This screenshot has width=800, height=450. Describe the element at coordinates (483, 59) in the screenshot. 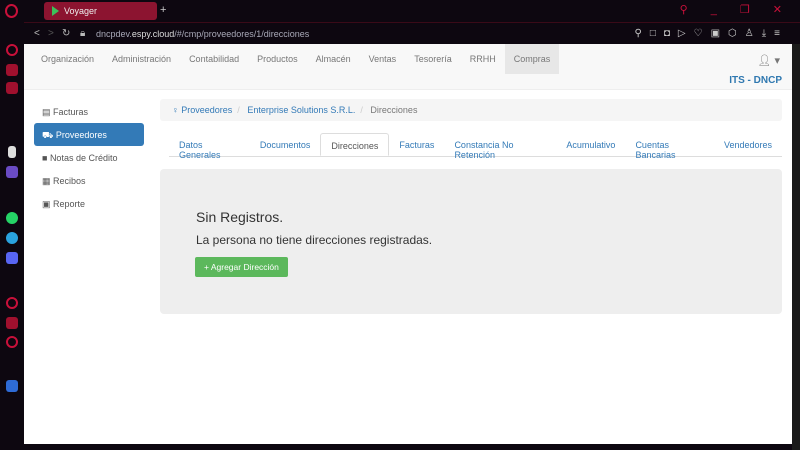

I see `nav-rrhh: RRHH` at that location.